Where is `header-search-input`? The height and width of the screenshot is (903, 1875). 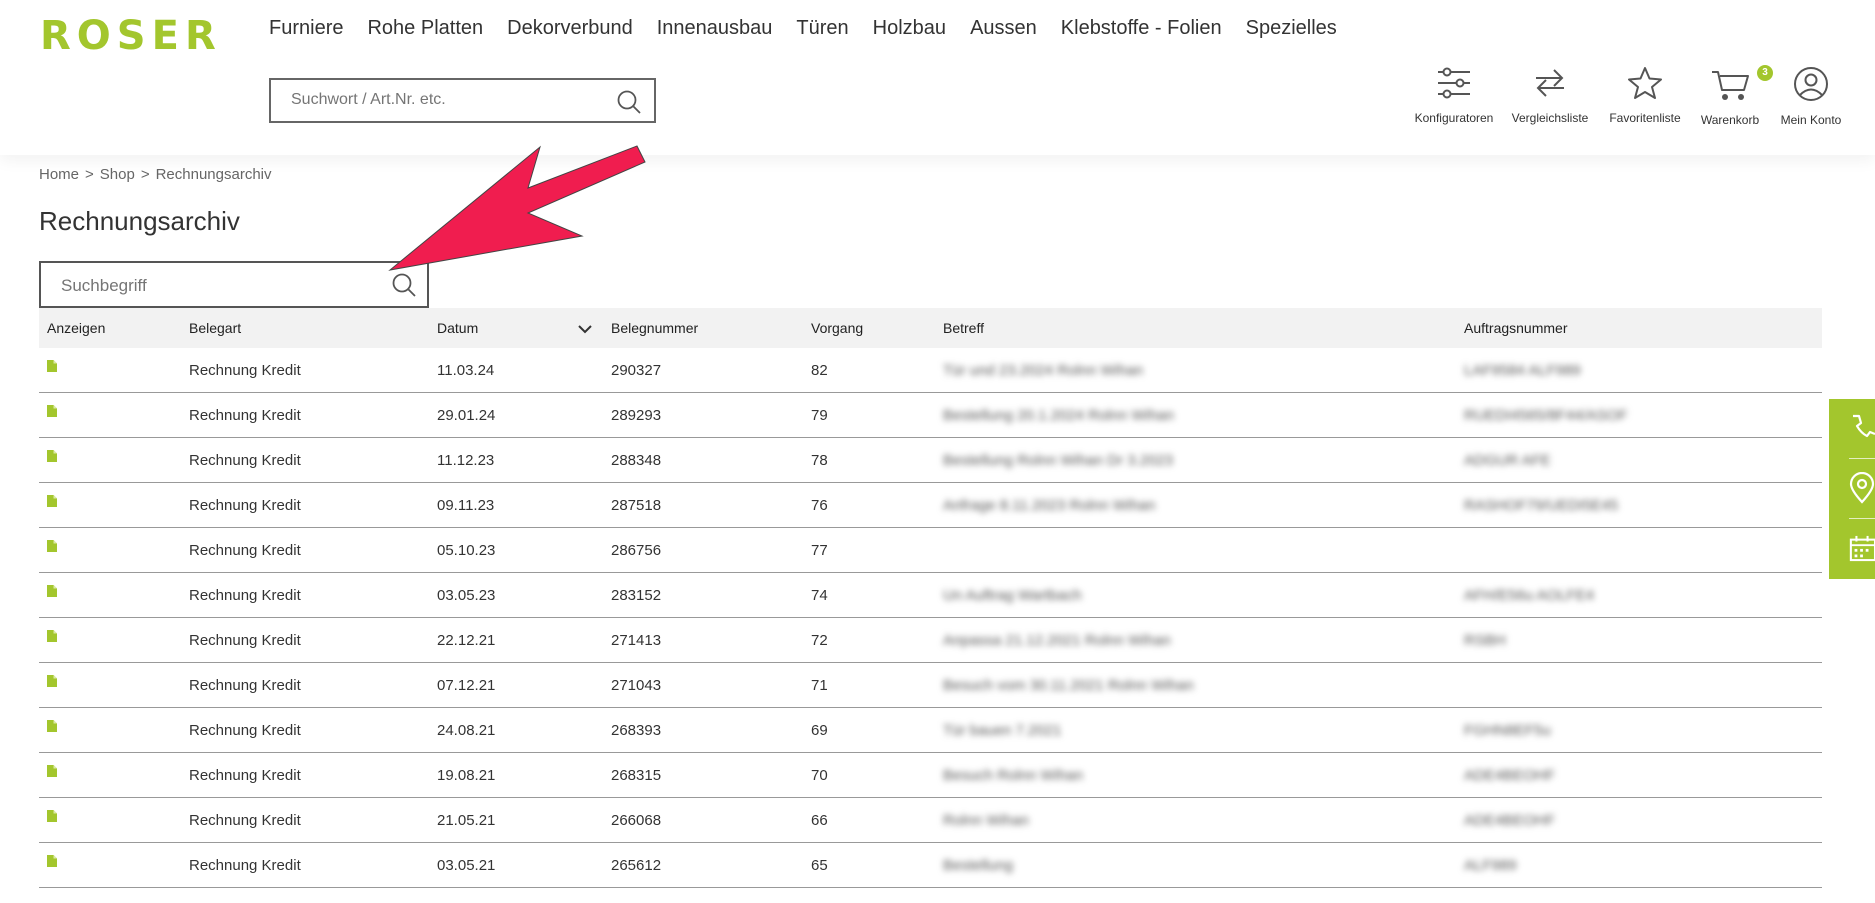 header-search-input is located at coordinates (451, 100).